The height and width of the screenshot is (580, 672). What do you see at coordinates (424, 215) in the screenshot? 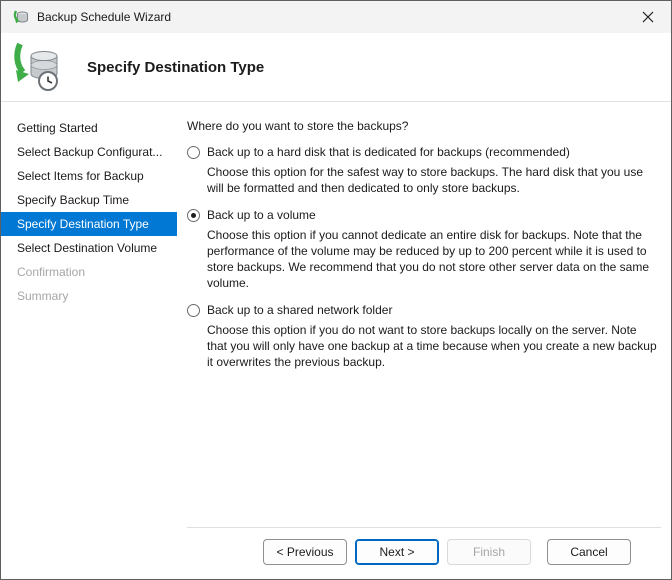
I see `radio-row-volume: Back up to a volume` at bounding box center [424, 215].